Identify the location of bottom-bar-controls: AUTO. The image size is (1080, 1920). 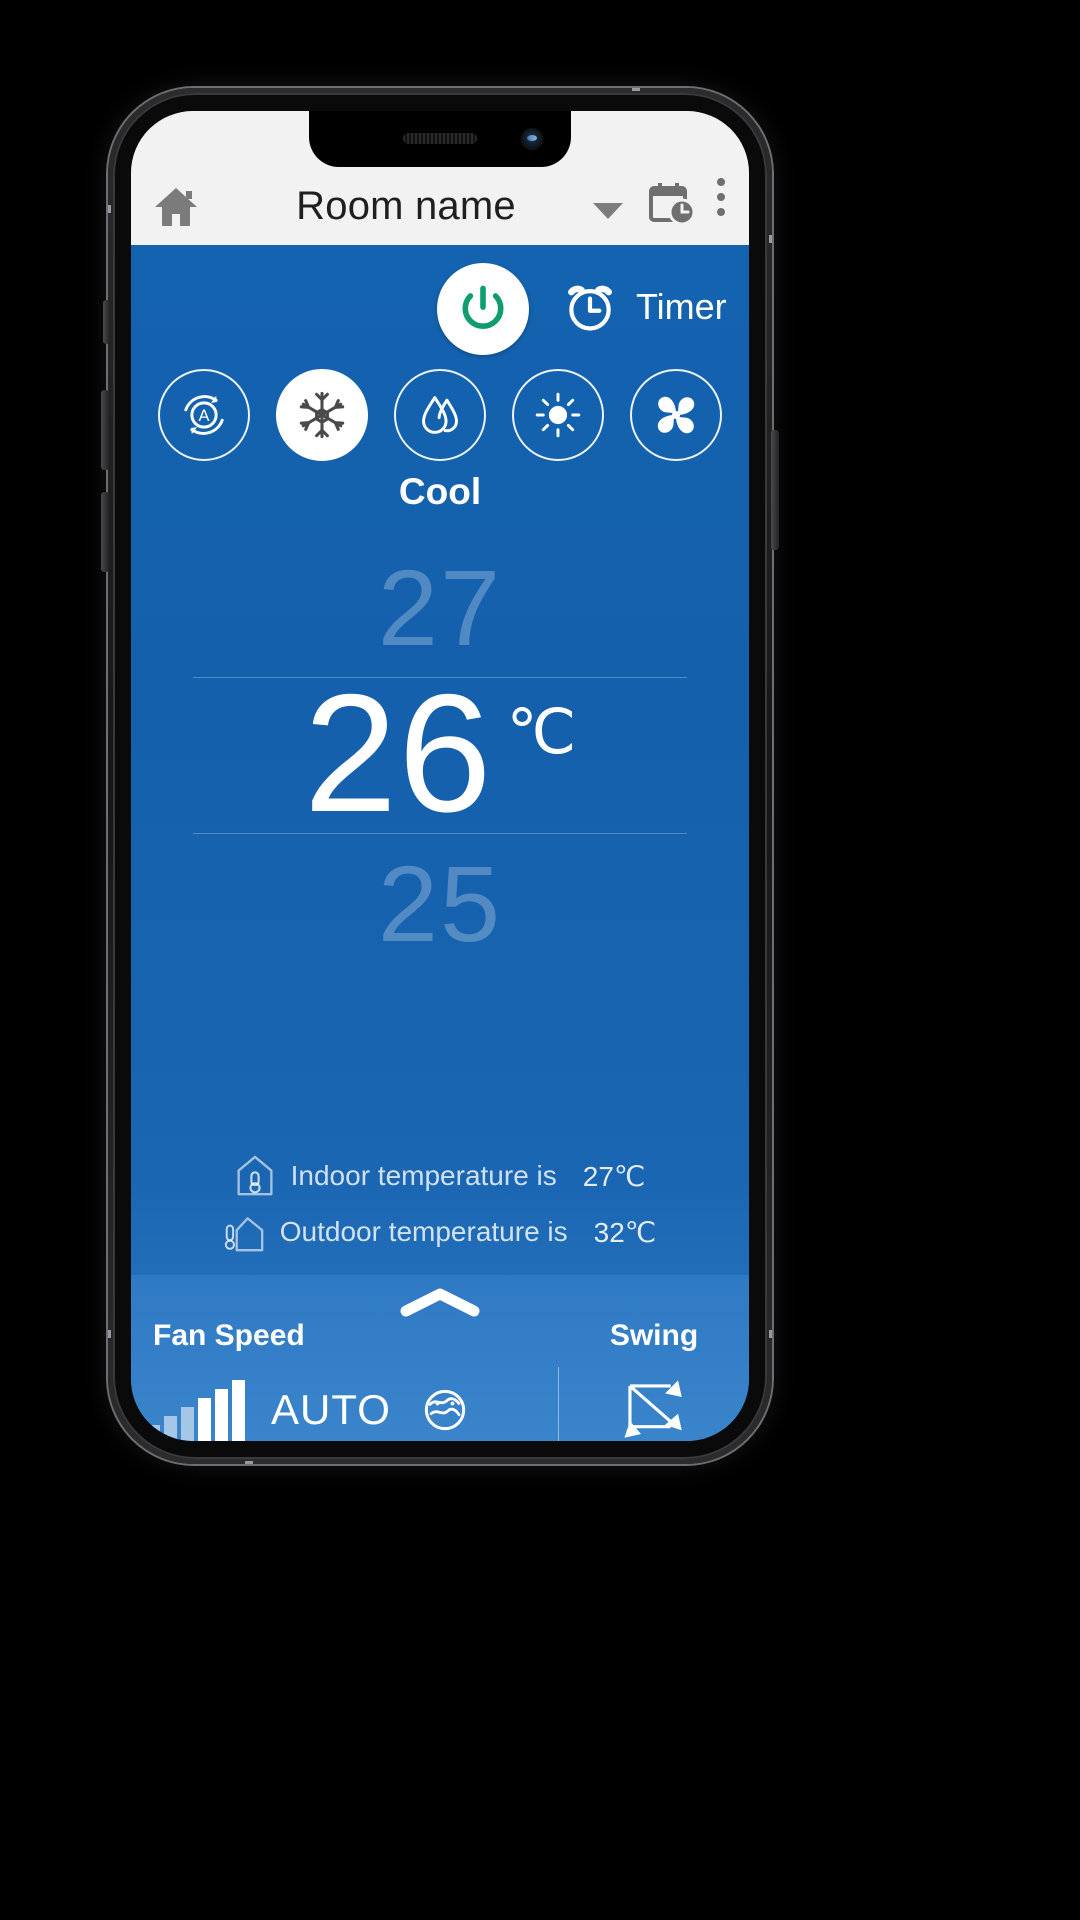
(440, 1404).